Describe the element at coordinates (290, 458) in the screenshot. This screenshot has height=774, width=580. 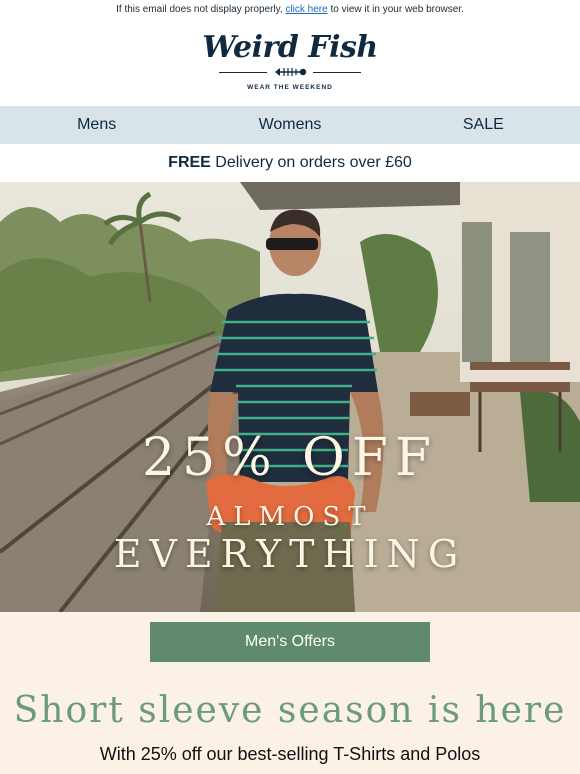
I see `hero-headline: 25% OFF` at that location.